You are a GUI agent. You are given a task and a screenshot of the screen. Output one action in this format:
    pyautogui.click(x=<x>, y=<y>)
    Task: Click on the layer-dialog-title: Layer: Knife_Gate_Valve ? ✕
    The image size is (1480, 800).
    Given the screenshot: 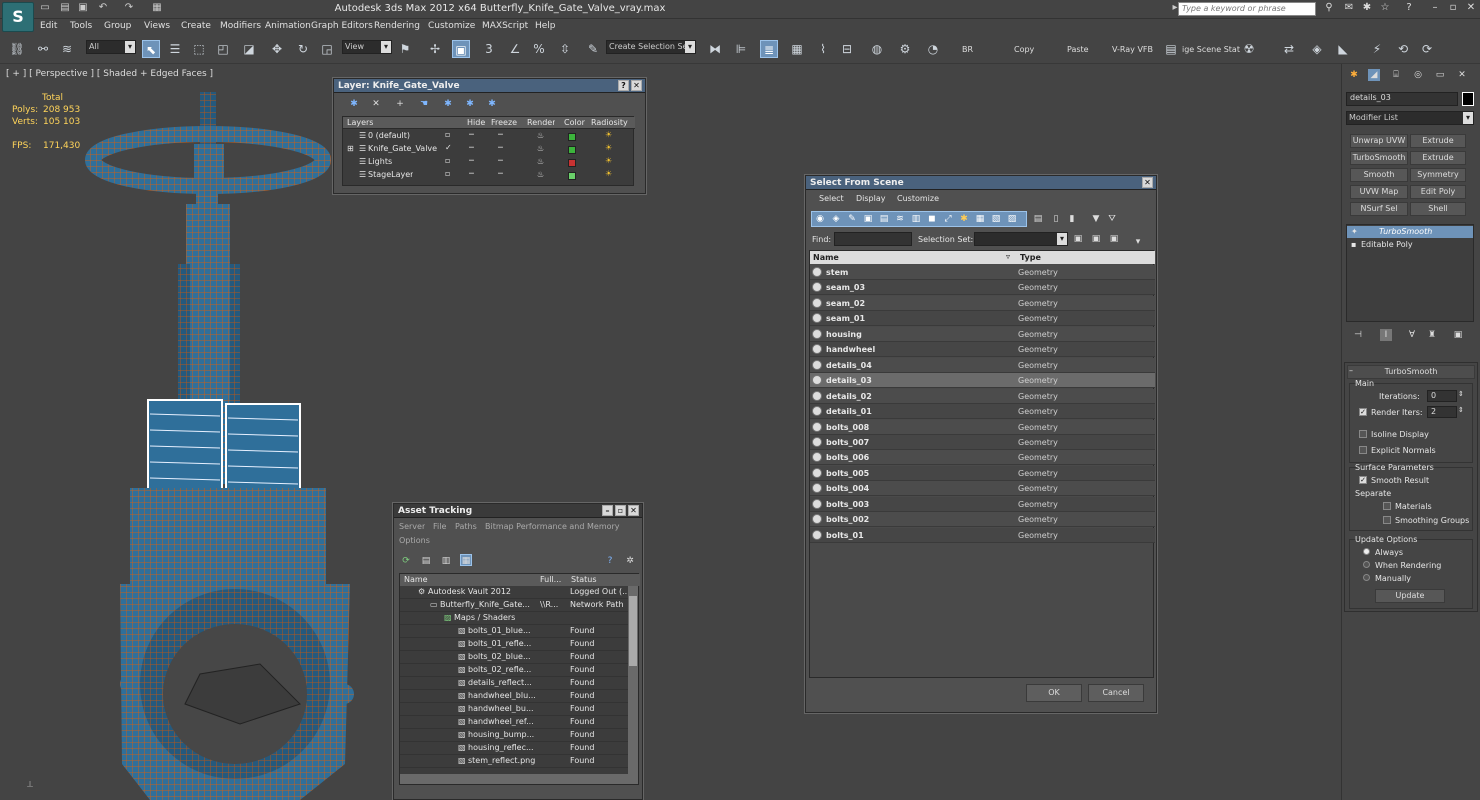 What is the action you would take?
    pyautogui.click(x=489, y=86)
    